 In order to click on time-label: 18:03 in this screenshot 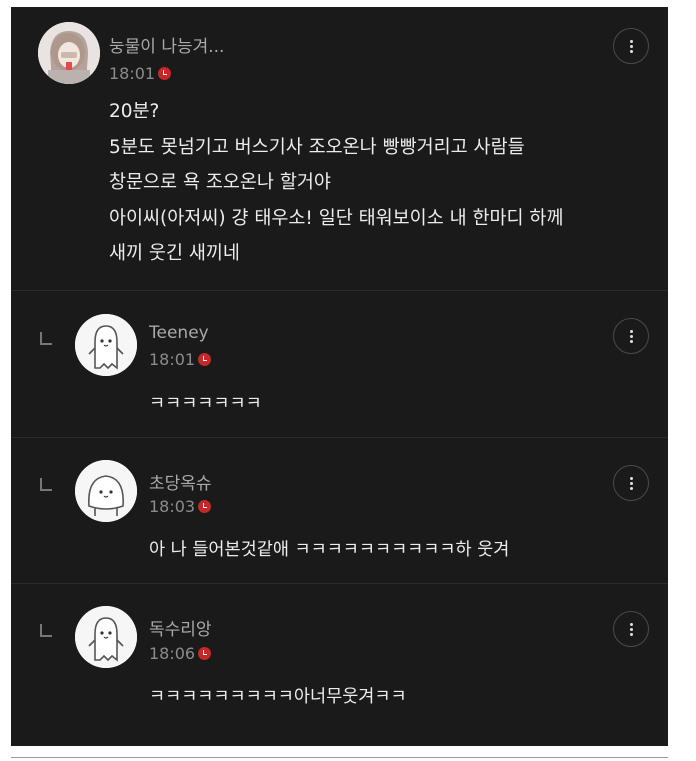, I will do `click(172, 506)`.